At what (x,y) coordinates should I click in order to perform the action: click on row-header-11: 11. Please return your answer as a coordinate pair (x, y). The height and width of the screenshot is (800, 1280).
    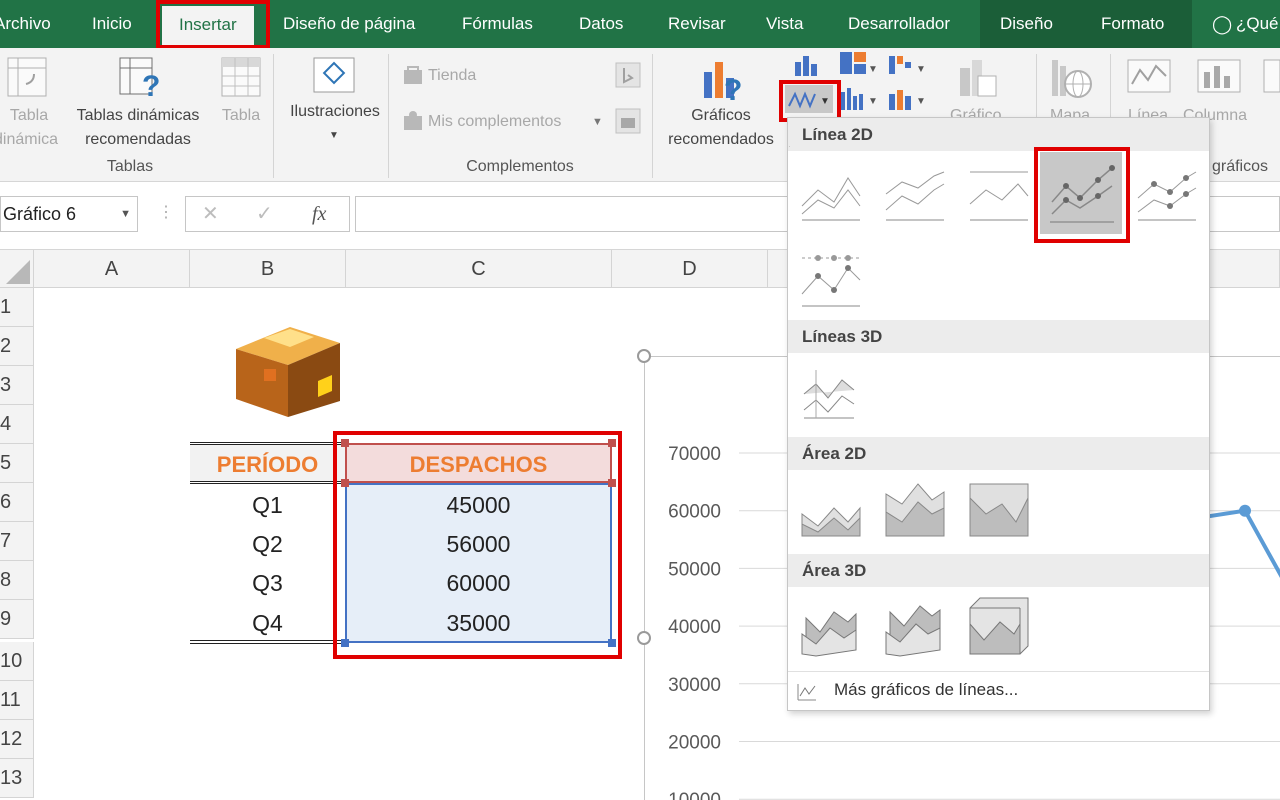
    Looking at the image, I should click on (17, 700).